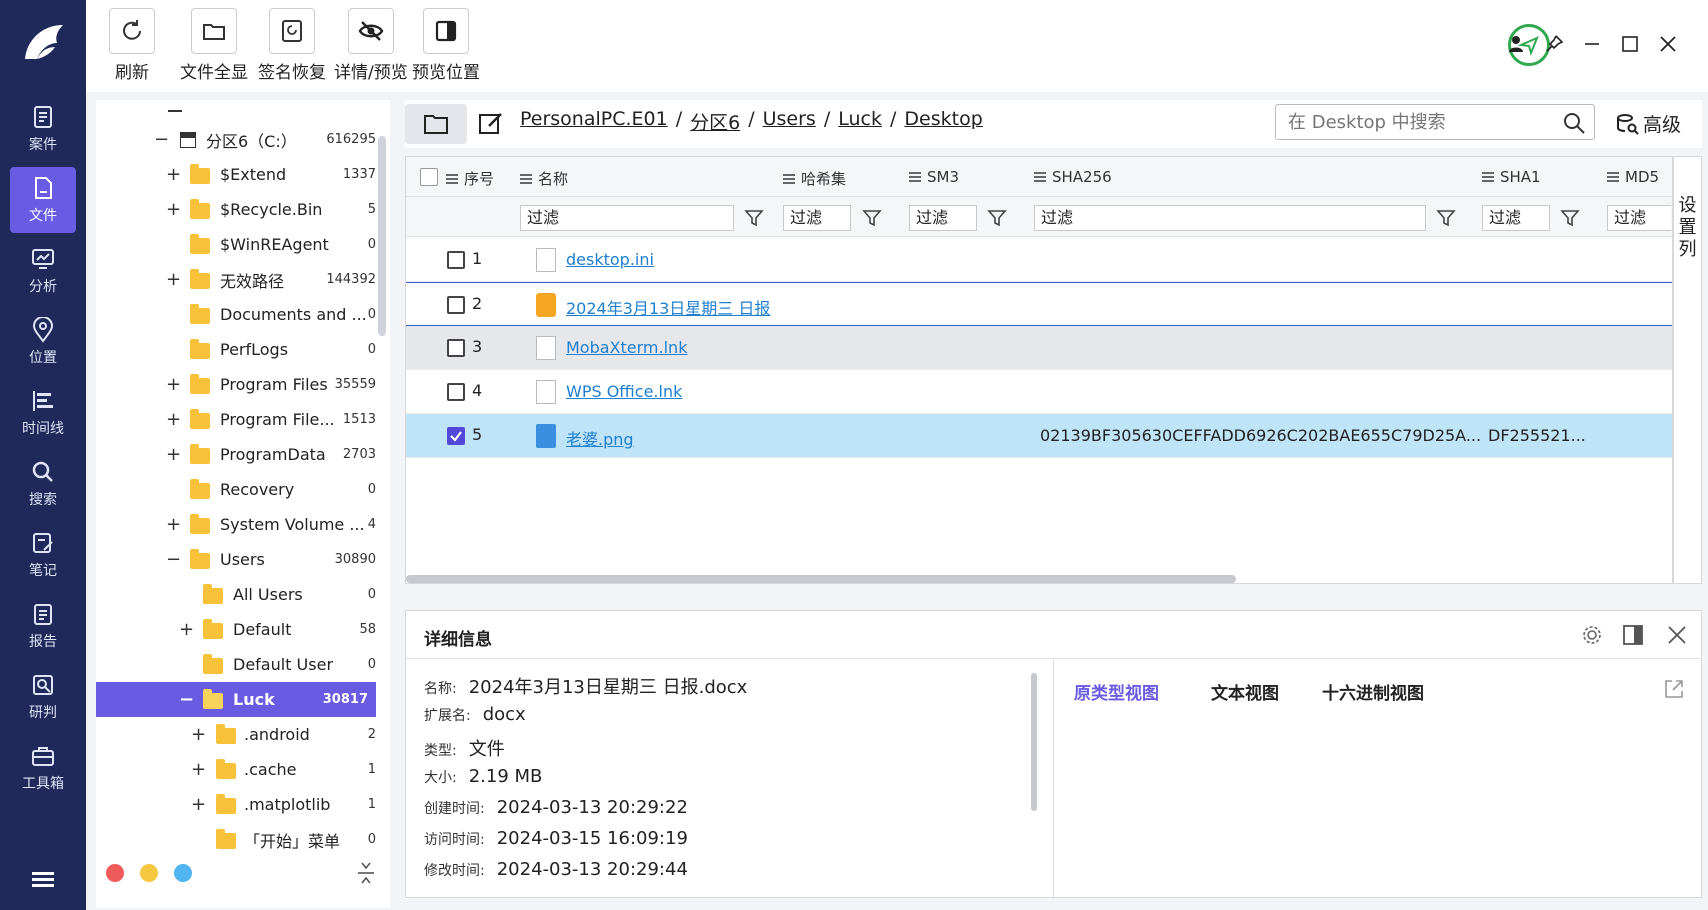 The image size is (1708, 910). What do you see at coordinates (1511, 177) in the screenshot?
I see `column-header-sha1: SHA1` at bounding box center [1511, 177].